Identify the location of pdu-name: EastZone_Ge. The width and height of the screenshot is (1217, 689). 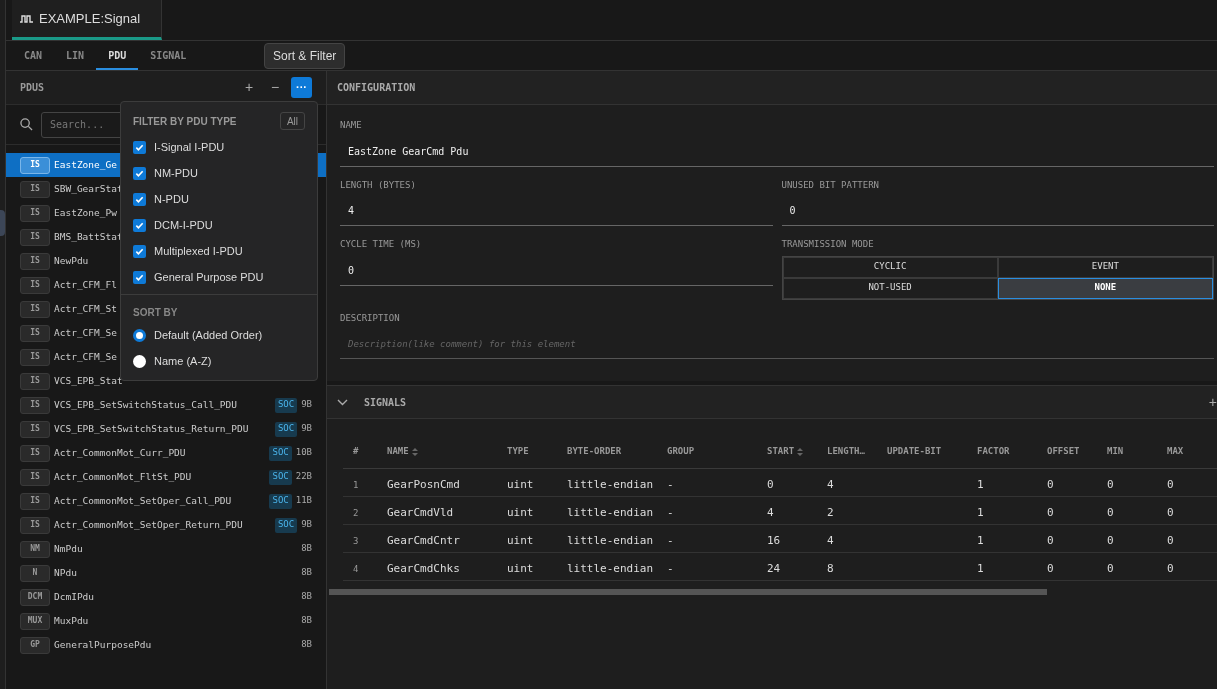
(85, 164).